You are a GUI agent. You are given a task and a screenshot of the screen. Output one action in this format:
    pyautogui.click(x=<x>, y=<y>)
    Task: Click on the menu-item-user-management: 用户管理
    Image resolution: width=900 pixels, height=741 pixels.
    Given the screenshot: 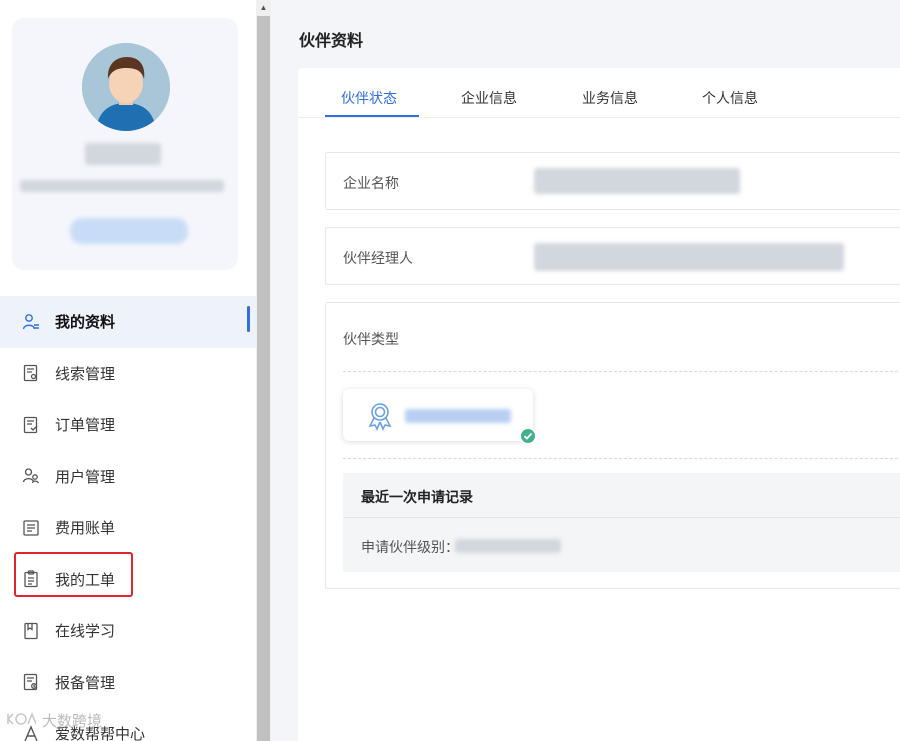 What is the action you would take?
    pyautogui.click(x=128, y=477)
    